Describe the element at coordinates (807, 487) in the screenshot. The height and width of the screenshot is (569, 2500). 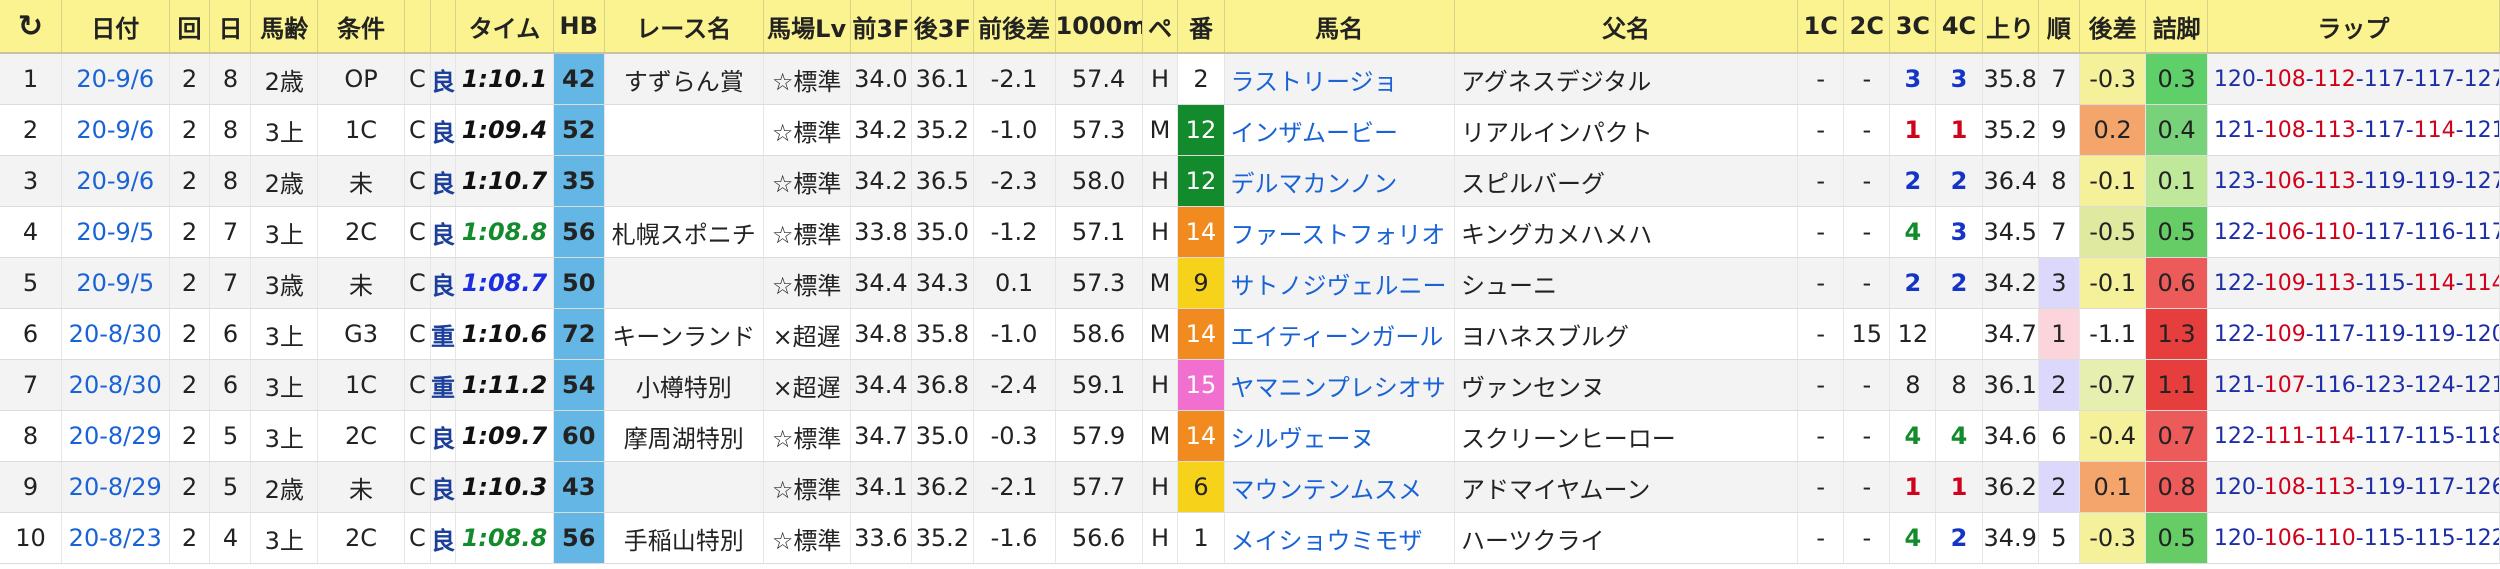
I see `level-cell: ☆標準` at that location.